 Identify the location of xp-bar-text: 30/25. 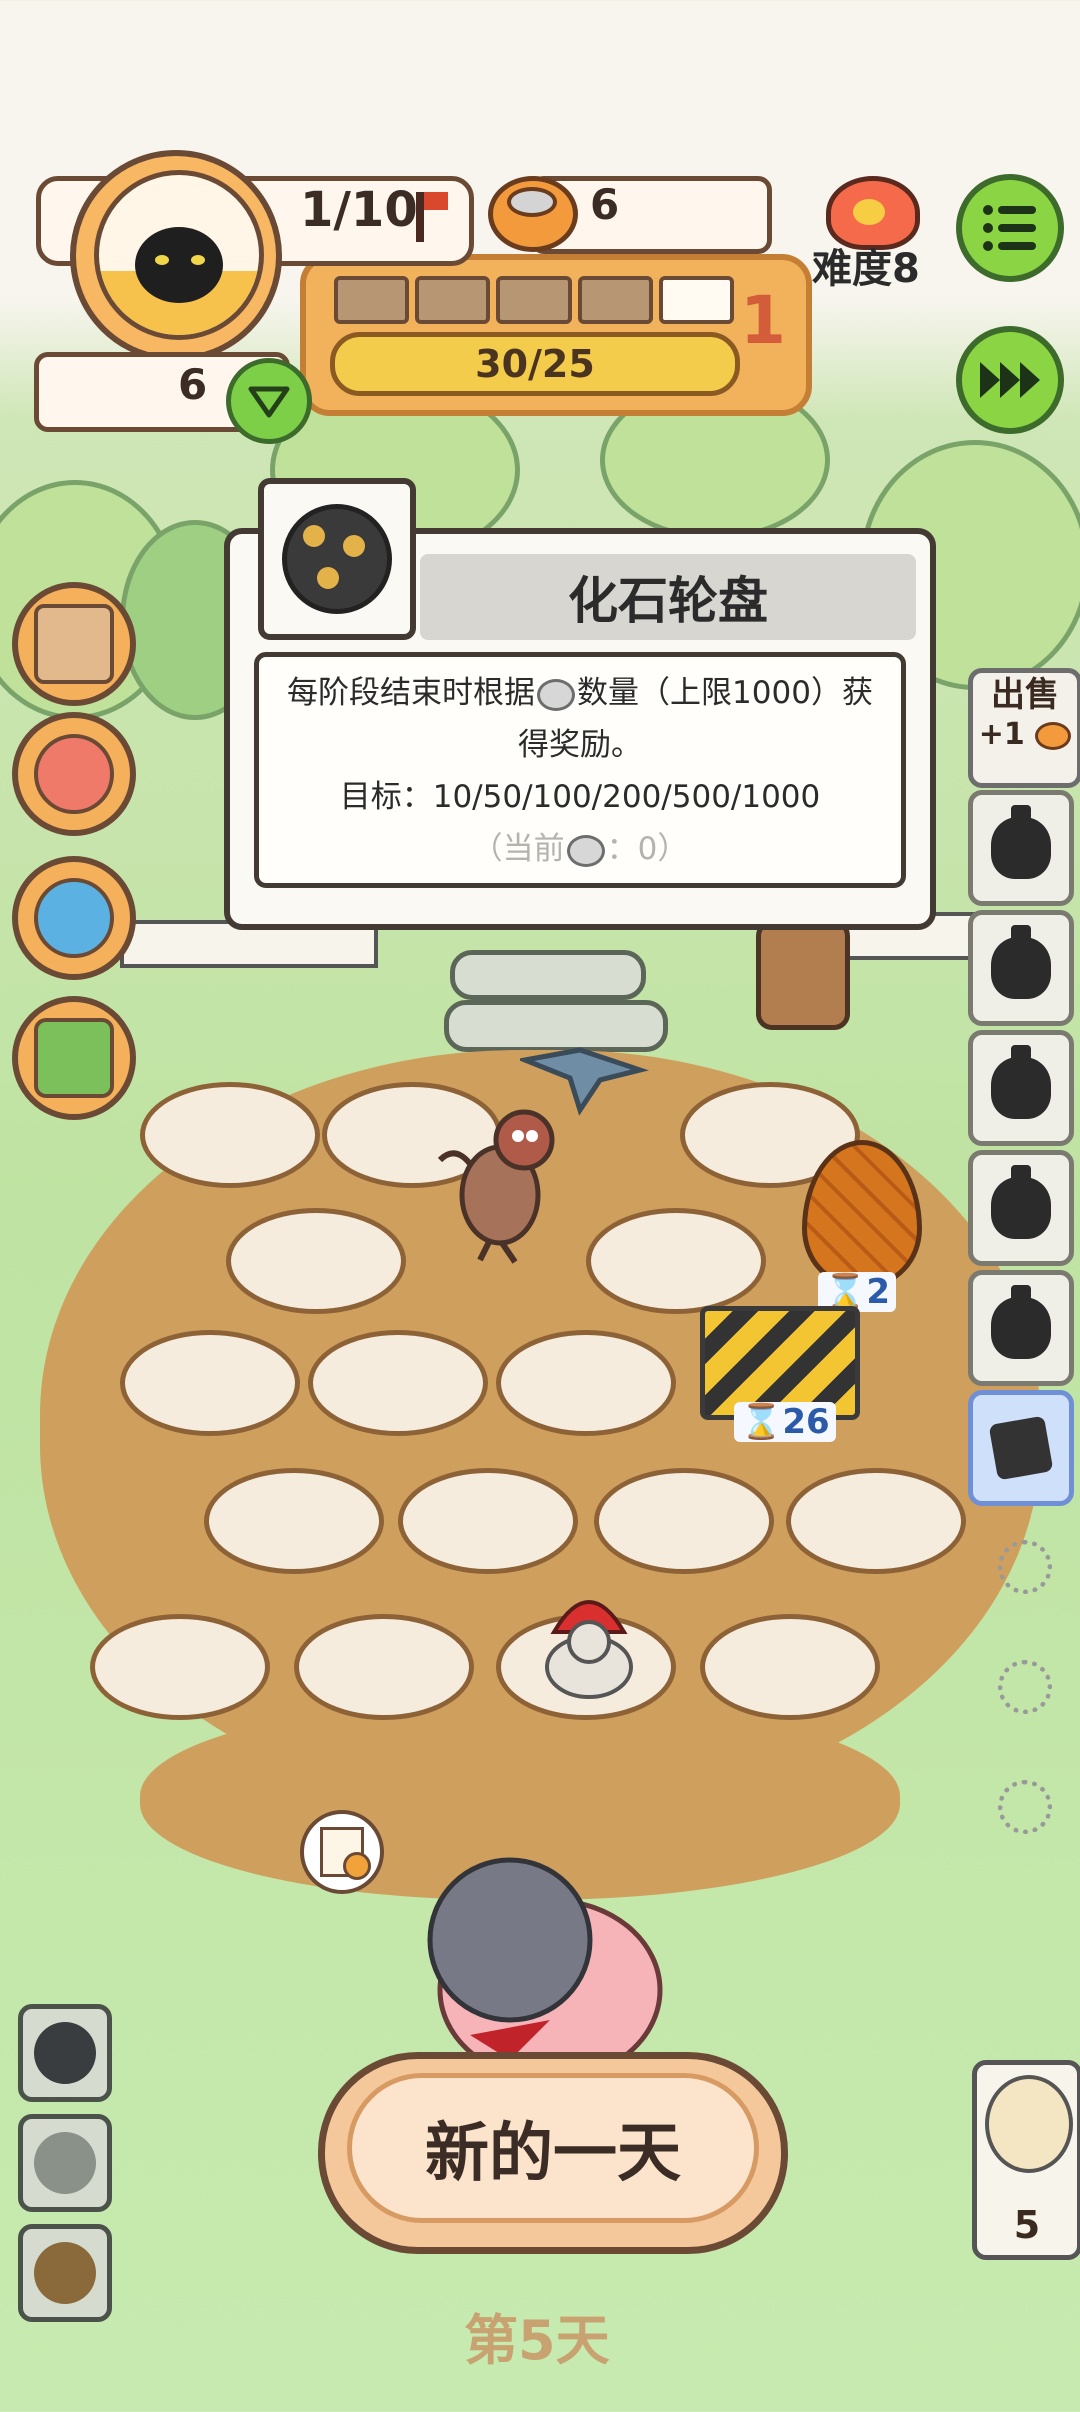
(535, 364).